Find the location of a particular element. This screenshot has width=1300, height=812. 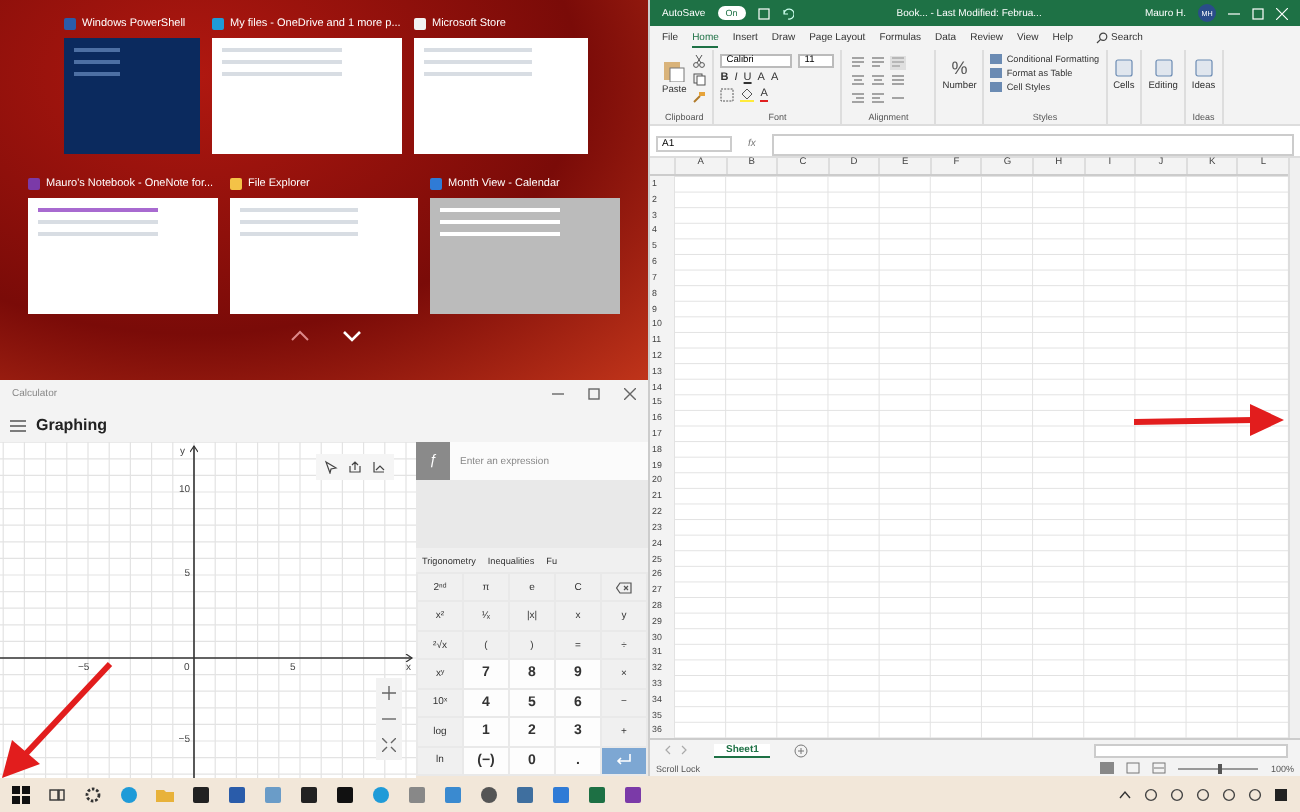

clipboard-icon is located at coordinates (674, 70).